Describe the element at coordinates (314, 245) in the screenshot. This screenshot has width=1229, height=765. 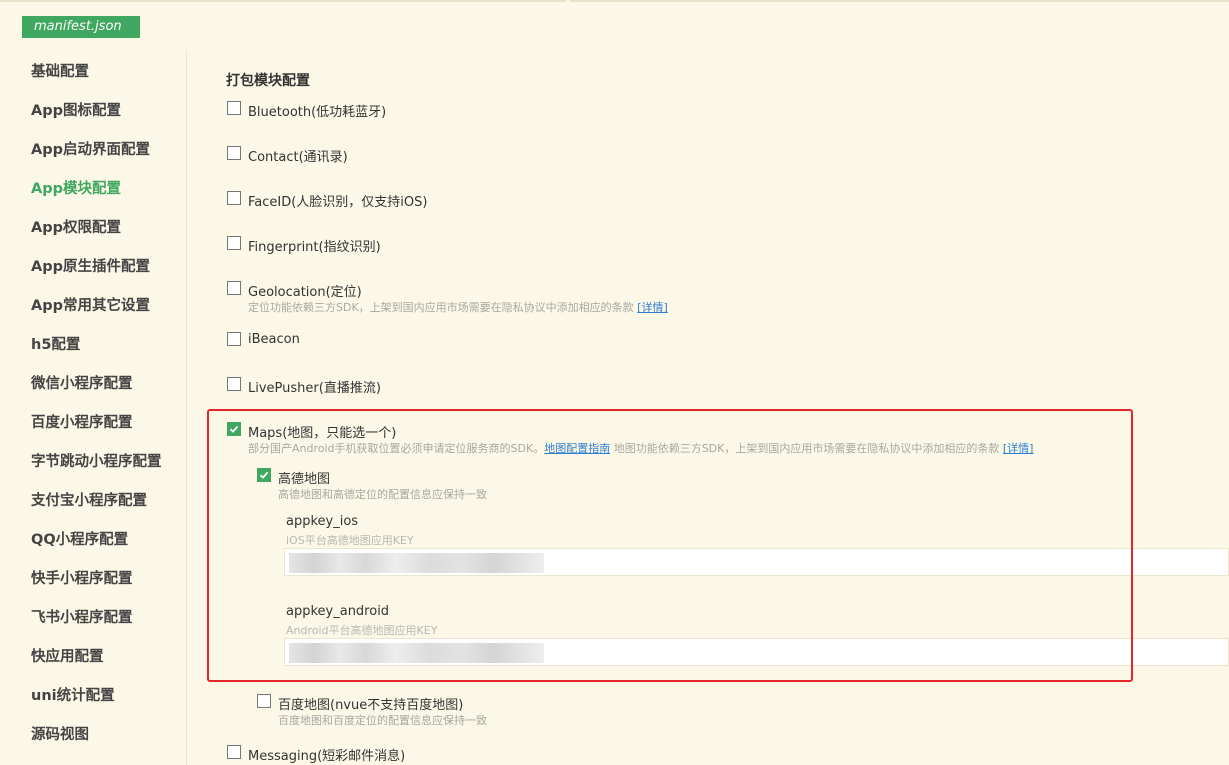
I see `fingerprint-label: Fingerprint(指纹识别)` at that location.